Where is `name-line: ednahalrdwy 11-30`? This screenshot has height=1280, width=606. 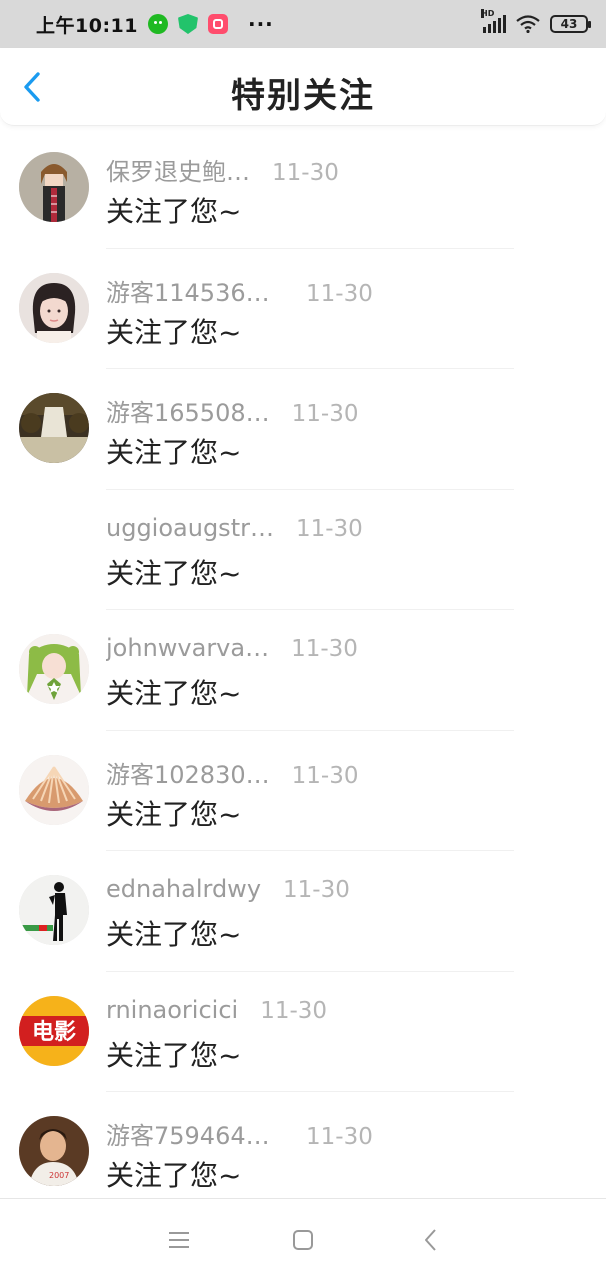
name-line: ednahalrdwy 11-30 is located at coordinates (228, 889).